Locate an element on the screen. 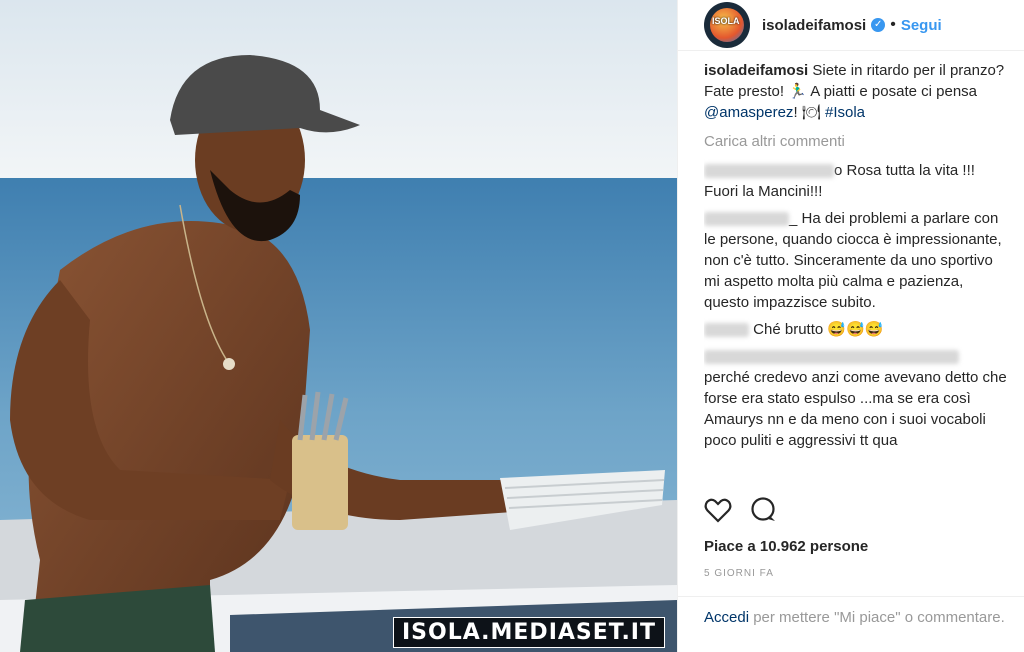  header-username: isoladeifamosi is located at coordinates (814, 25).